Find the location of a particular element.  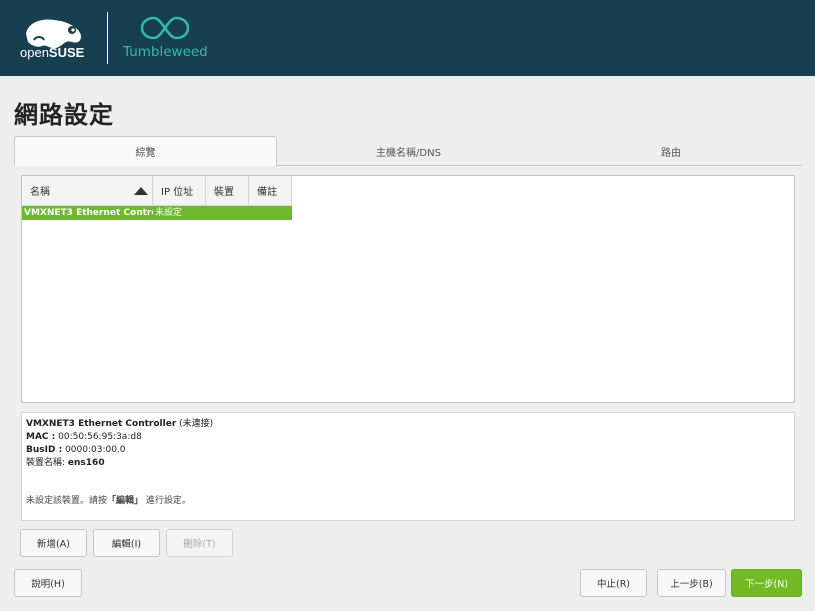

cell-ip: 未設定 is located at coordinates (169, 213).